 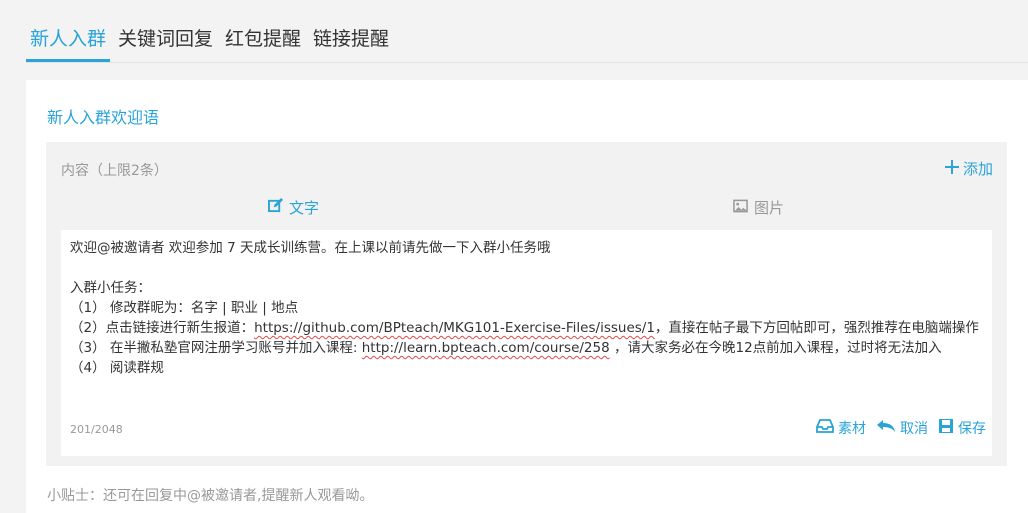 What do you see at coordinates (117, 368) in the screenshot?
I see `message-line-6: （4） 阅读群规` at bounding box center [117, 368].